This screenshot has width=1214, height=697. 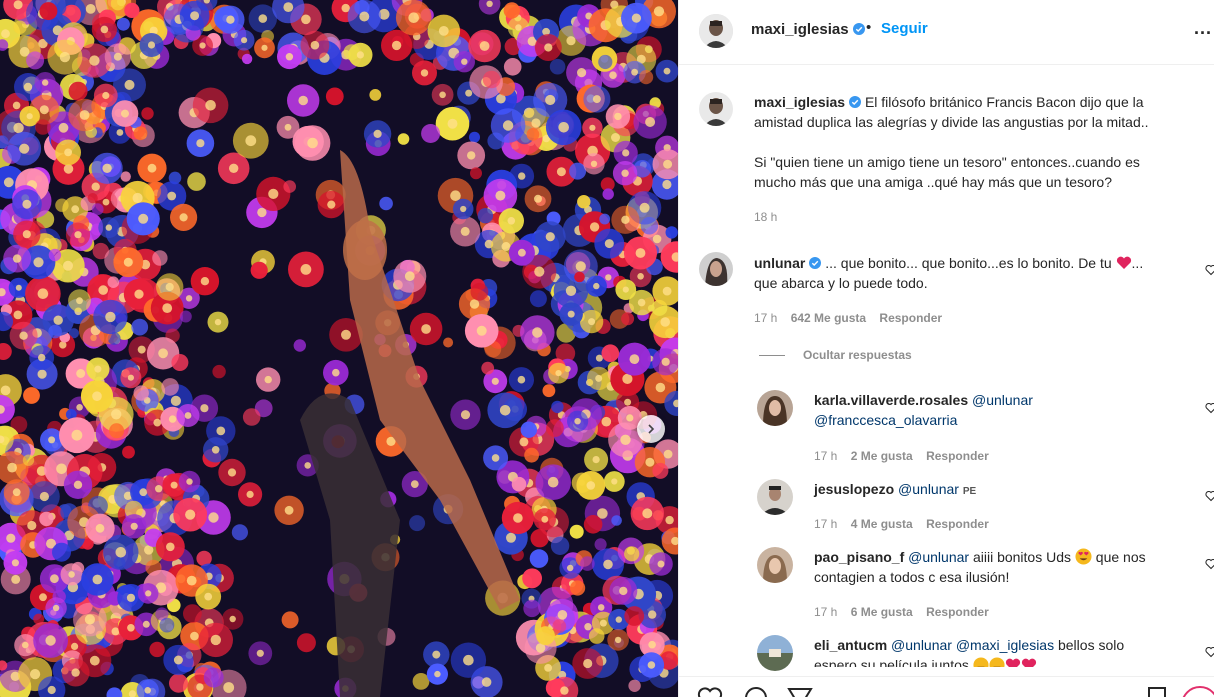 What do you see at coordinates (1157, 691) in the screenshot?
I see `bookmark-icon` at bounding box center [1157, 691].